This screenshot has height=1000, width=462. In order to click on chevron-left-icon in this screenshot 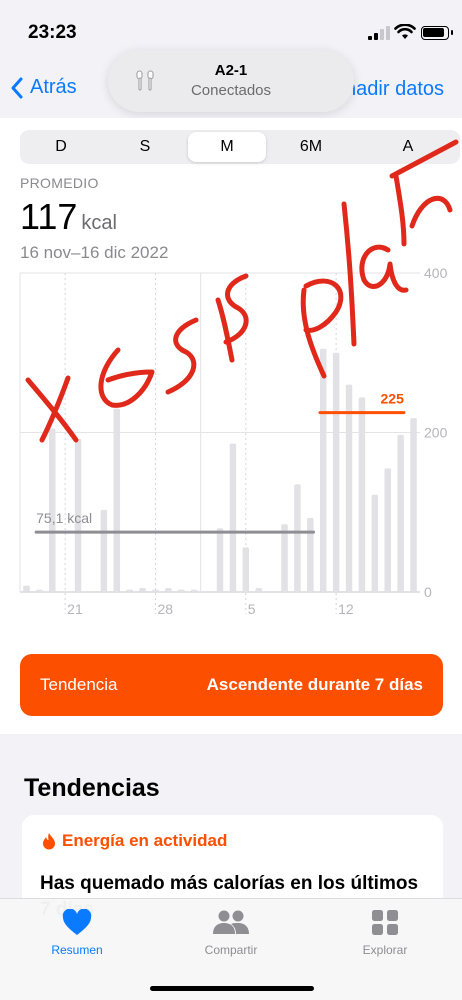, I will do `click(17, 87)`.